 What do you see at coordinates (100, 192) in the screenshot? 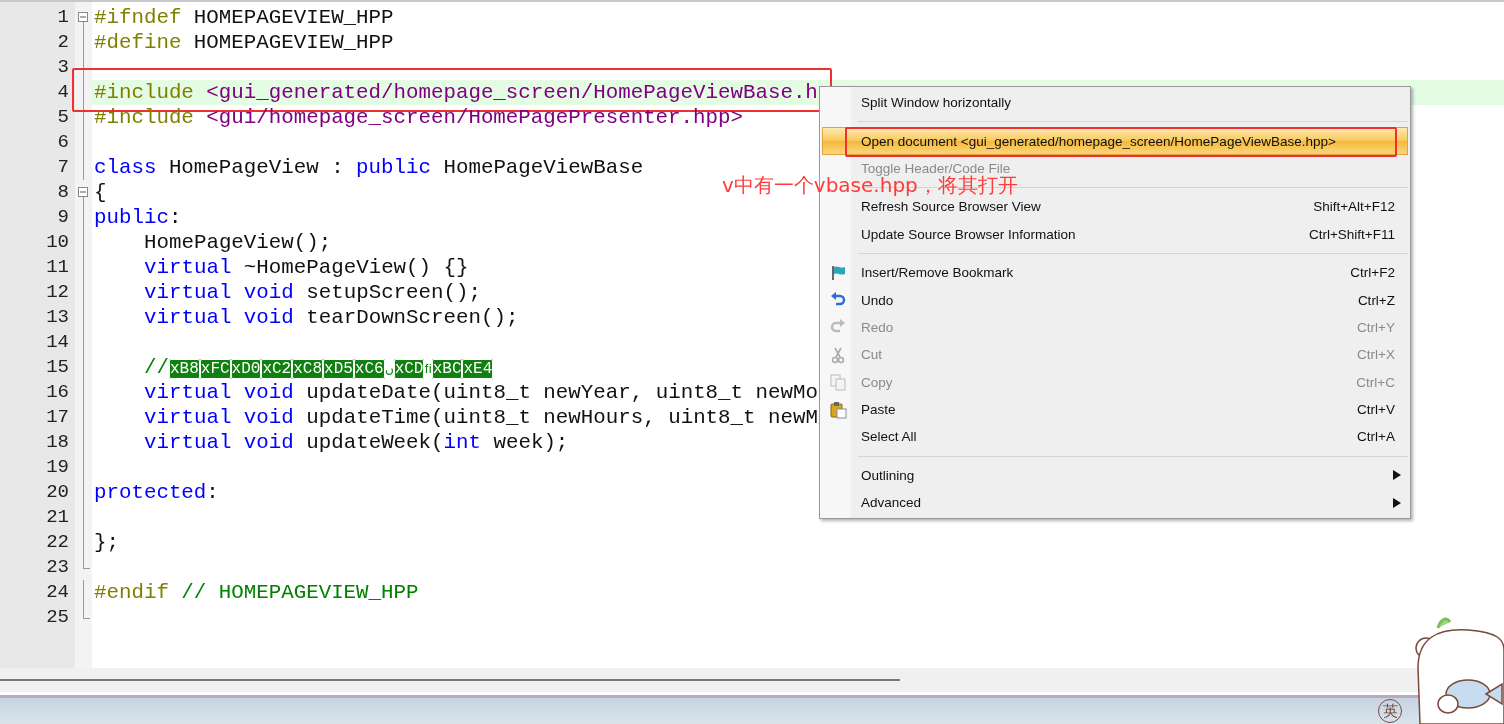
I see `code-line: {` at bounding box center [100, 192].